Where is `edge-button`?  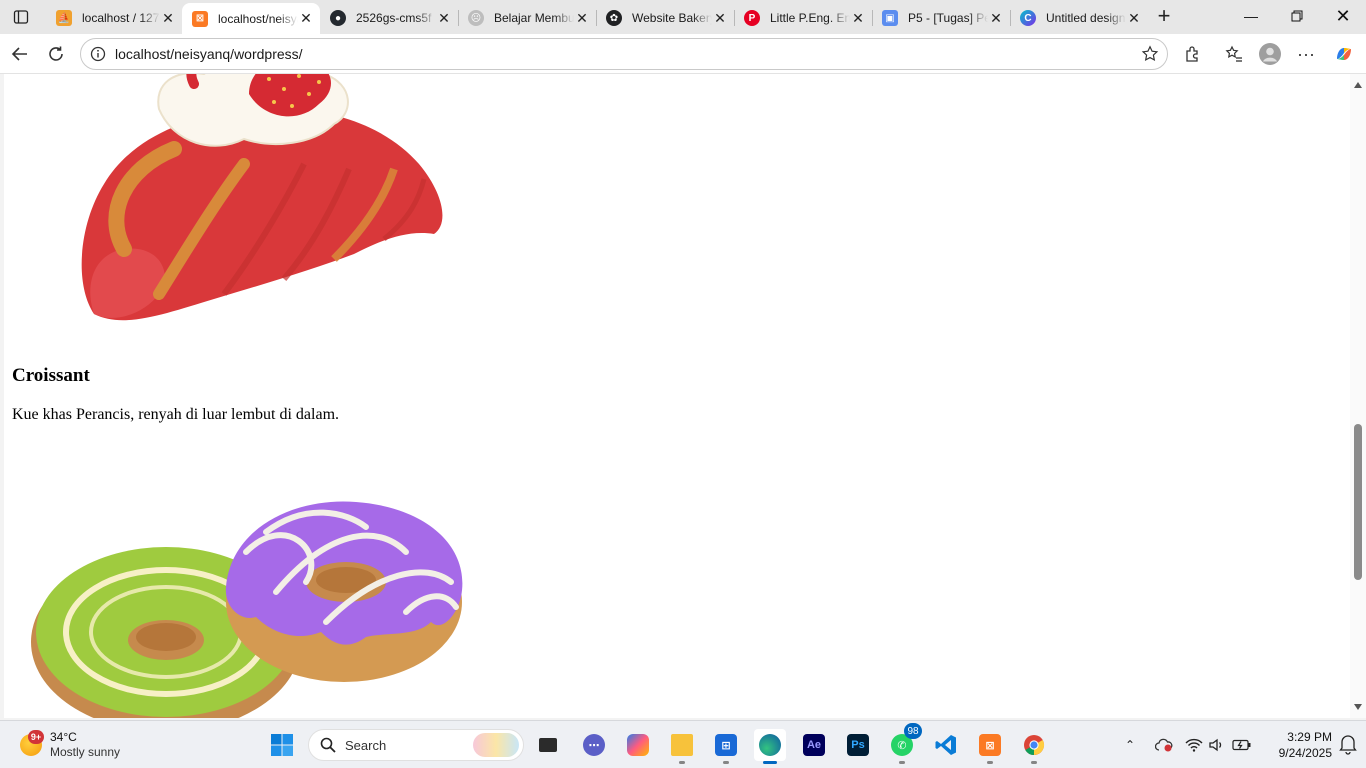 edge-button is located at coordinates (770, 746).